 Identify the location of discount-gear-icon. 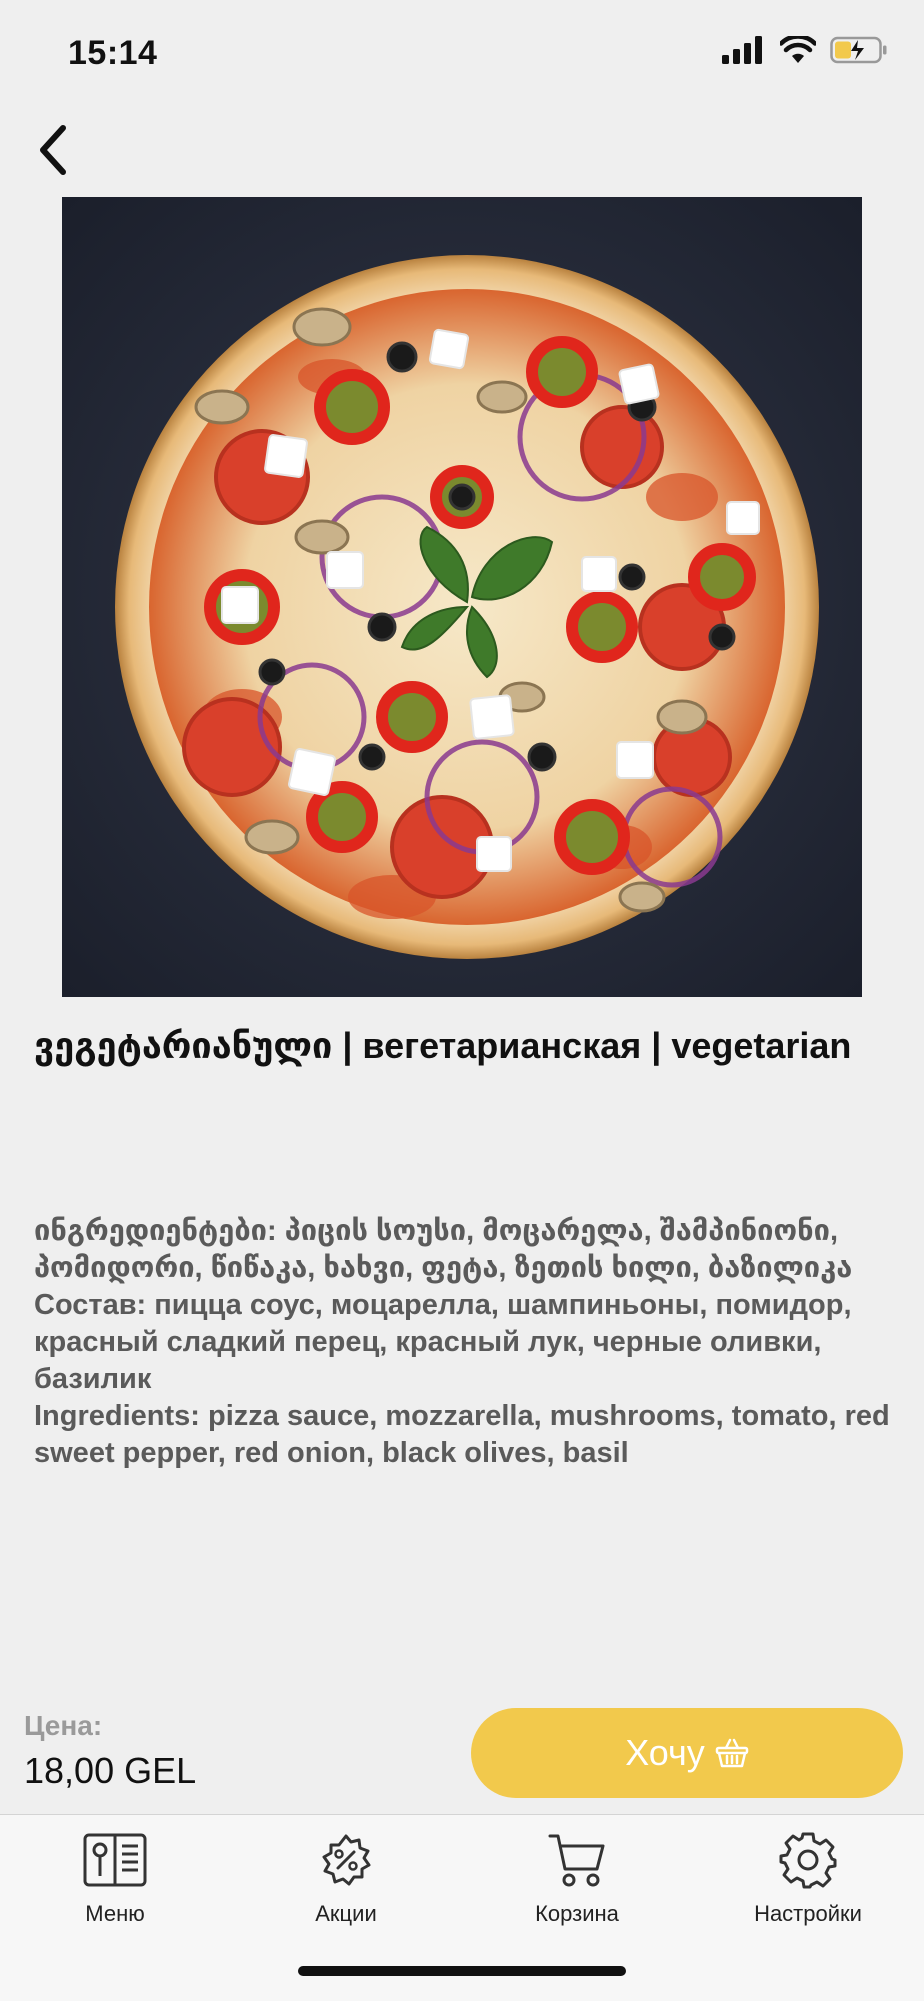
(346, 1860).